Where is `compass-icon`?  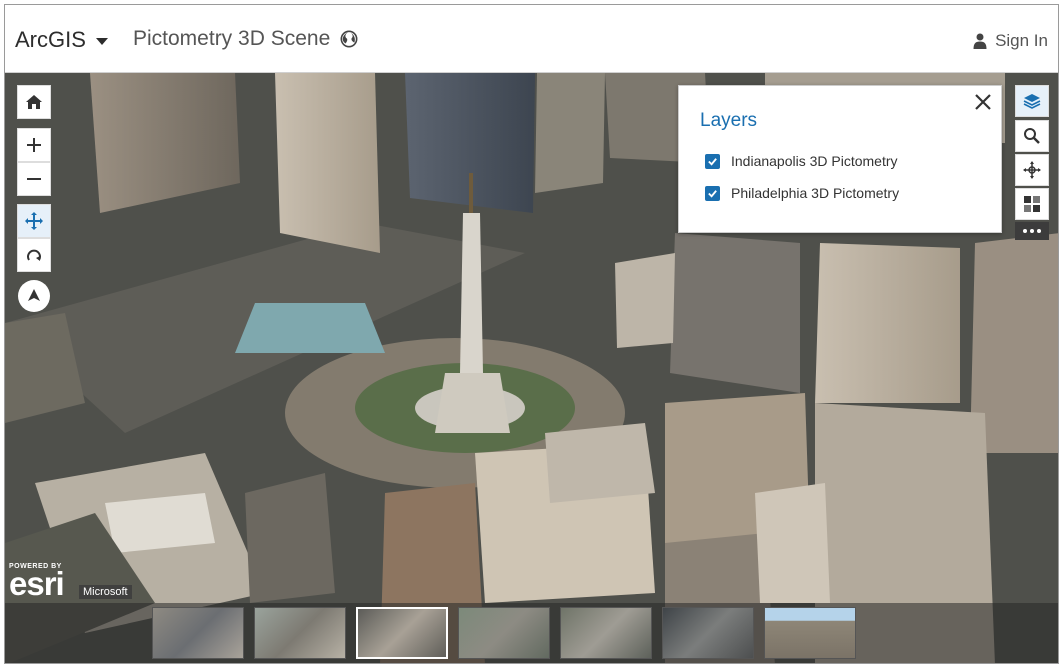 compass-icon is located at coordinates (34, 295).